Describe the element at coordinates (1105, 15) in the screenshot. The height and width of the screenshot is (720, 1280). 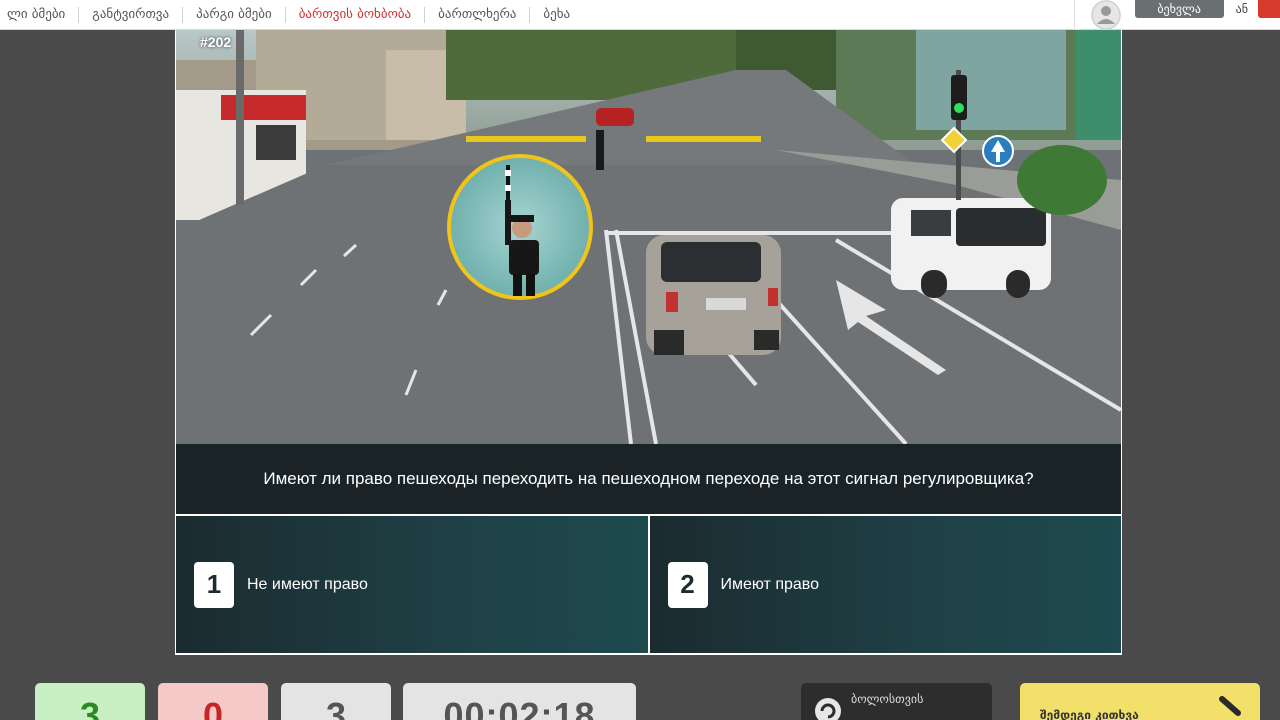
I see `user-avatar-icon` at that location.